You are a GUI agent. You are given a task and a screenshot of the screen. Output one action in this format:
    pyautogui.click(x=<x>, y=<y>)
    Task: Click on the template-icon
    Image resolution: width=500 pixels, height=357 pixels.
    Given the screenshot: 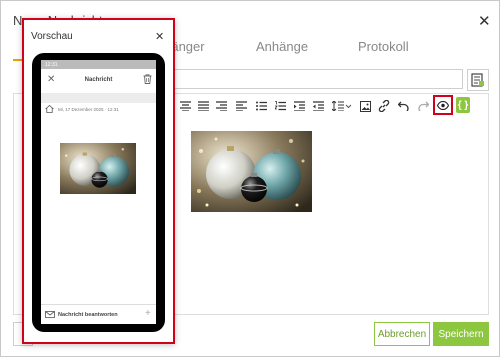 What is the action you would take?
    pyautogui.click(x=477, y=80)
    